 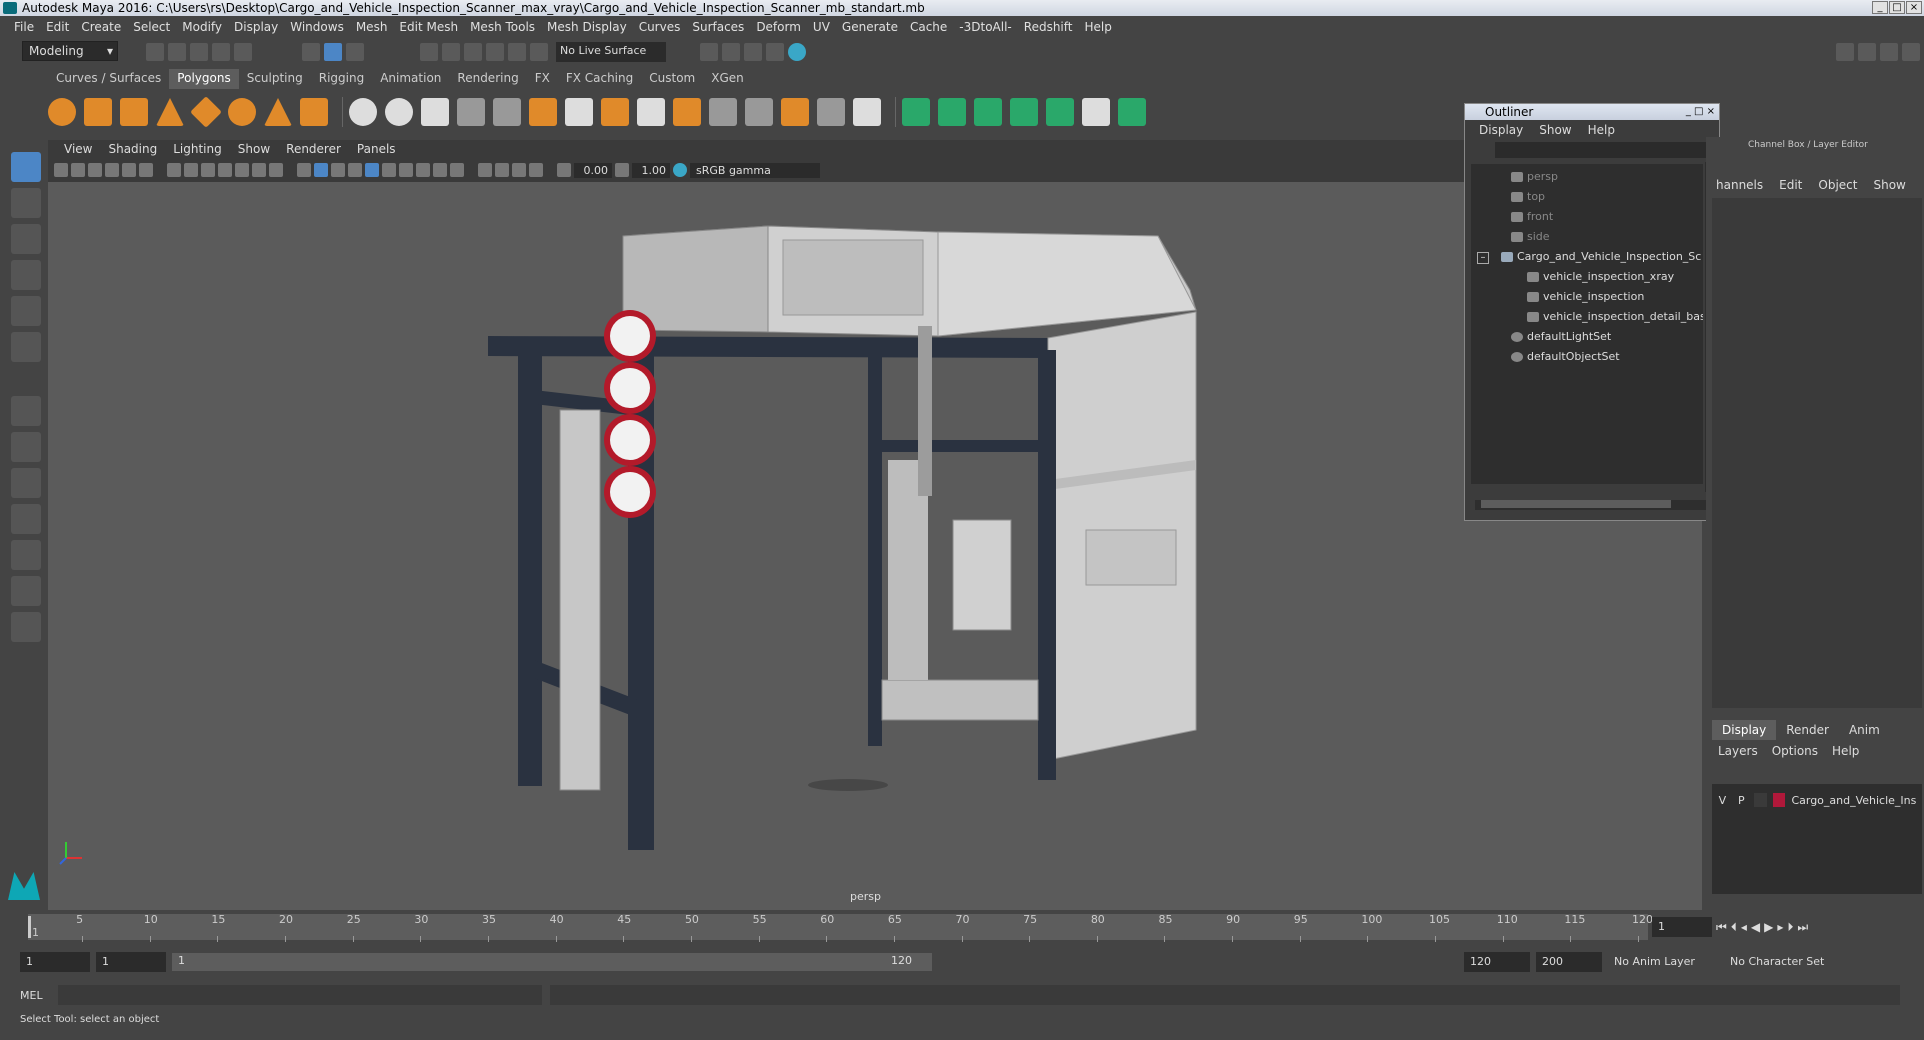 I want to click on shelf-tab-rigging: Rigging, so click(x=341, y=79).